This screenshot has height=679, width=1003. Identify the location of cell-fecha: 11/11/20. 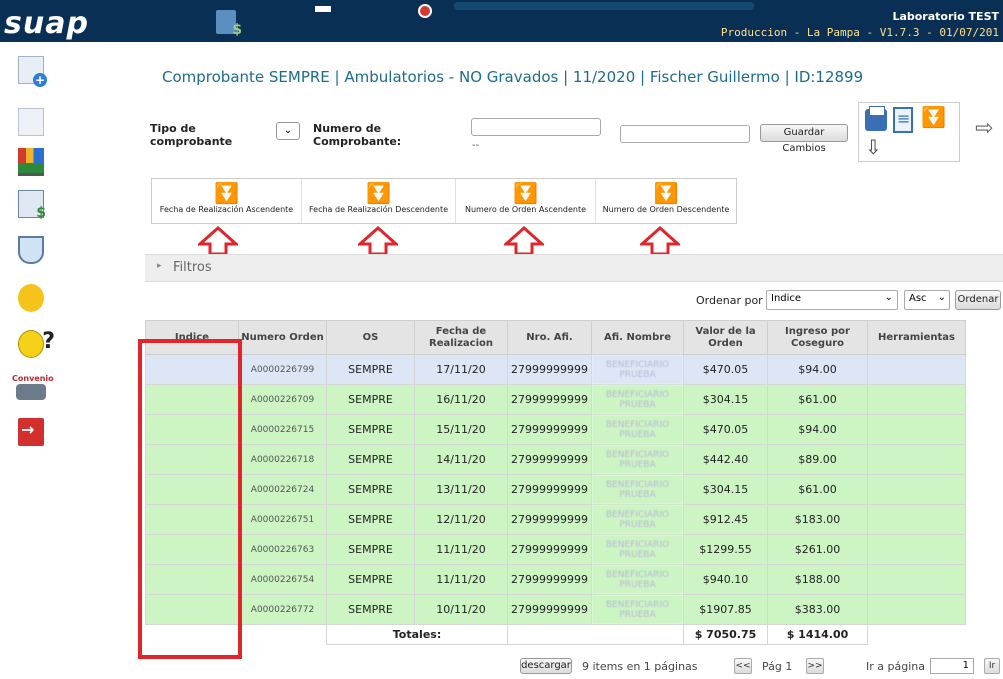
(461, 549).